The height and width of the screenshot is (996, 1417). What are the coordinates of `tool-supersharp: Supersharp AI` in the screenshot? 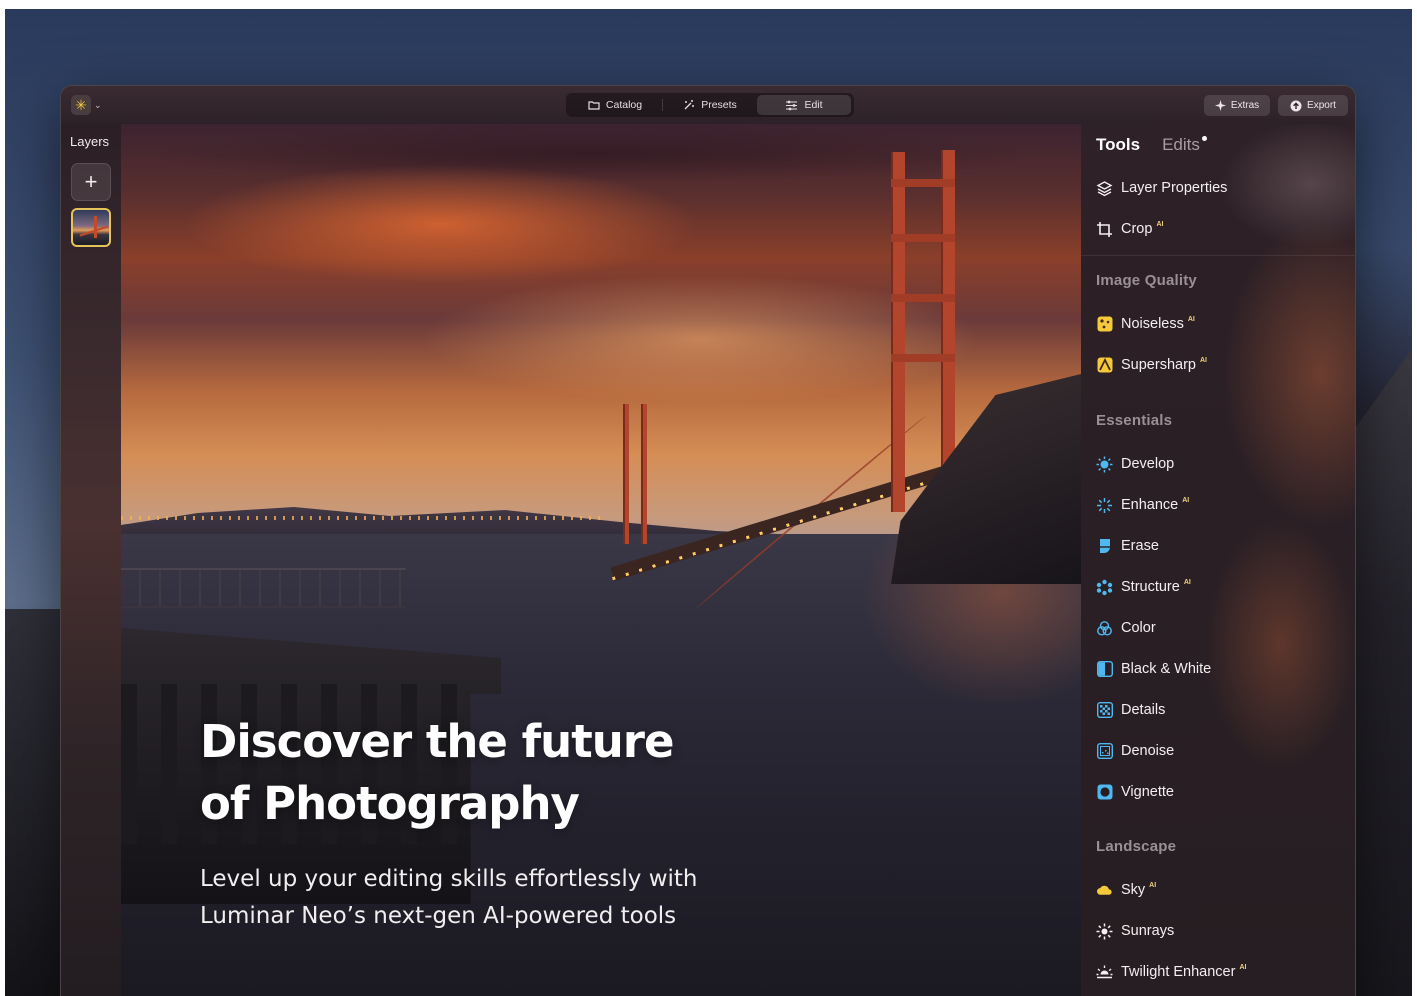 It's located at (1151, 365).